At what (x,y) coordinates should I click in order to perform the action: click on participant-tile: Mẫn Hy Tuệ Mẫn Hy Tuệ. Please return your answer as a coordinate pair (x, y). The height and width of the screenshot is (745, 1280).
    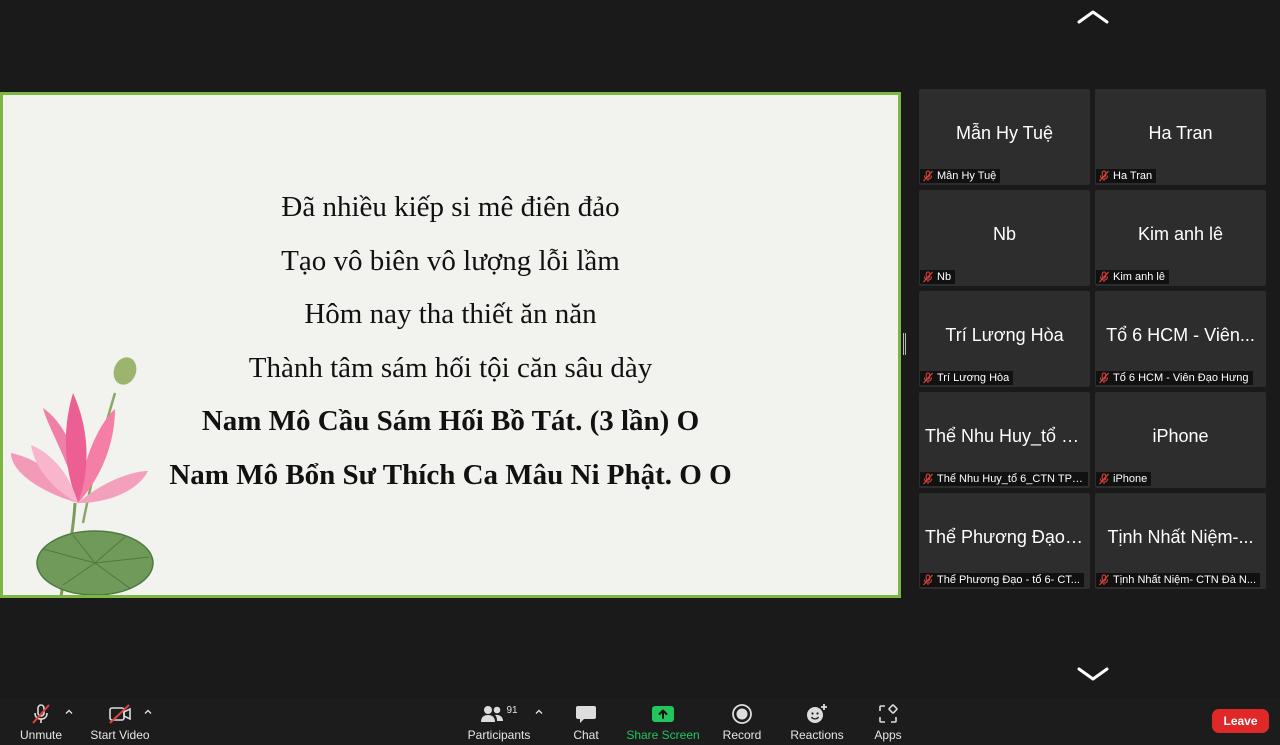
    Looking at the image, I should click on (1004, 137).